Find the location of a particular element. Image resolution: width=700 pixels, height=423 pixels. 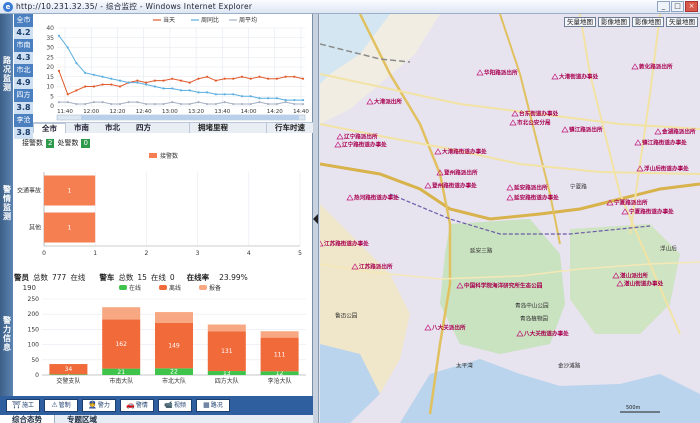

map-place: 江苏路街道办事处 is located at coordinates (344, 244).